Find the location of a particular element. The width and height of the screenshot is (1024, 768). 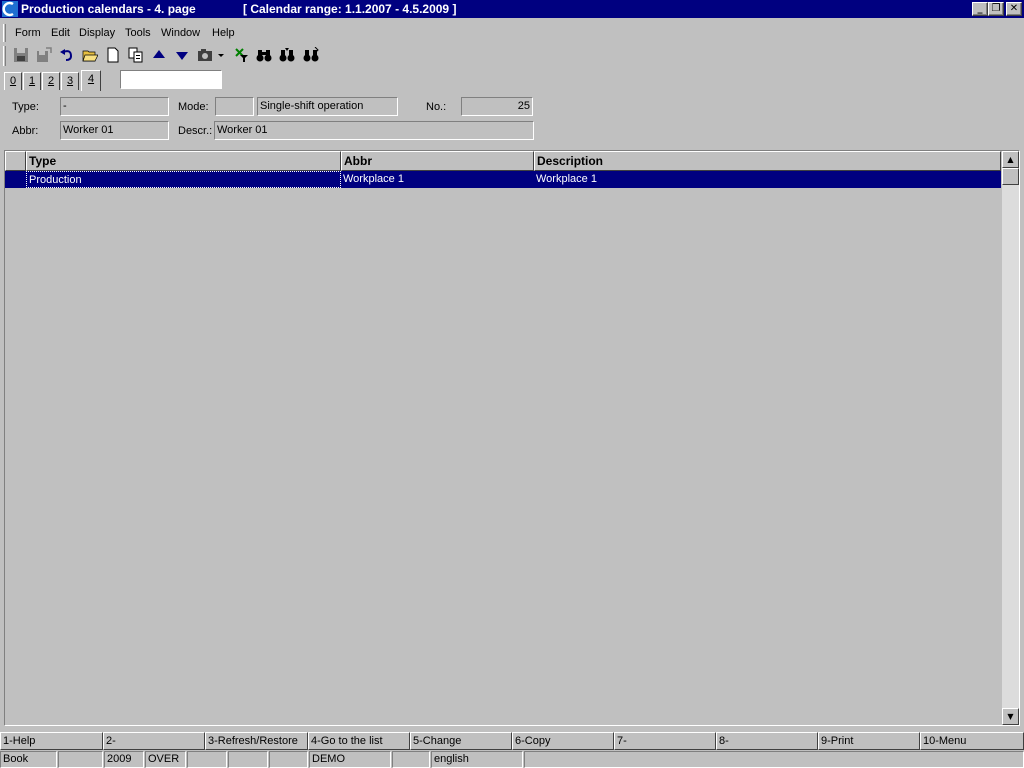

fkey-go-to-list: 4-Go to the list is located at coordinates (359, 741).